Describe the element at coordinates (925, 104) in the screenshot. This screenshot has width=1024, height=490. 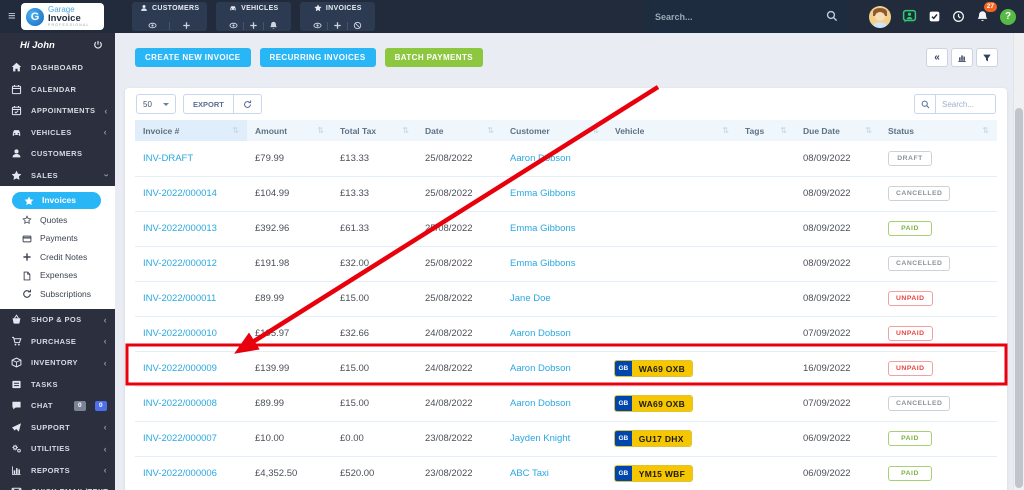
I see `table-search-icon` at that location.